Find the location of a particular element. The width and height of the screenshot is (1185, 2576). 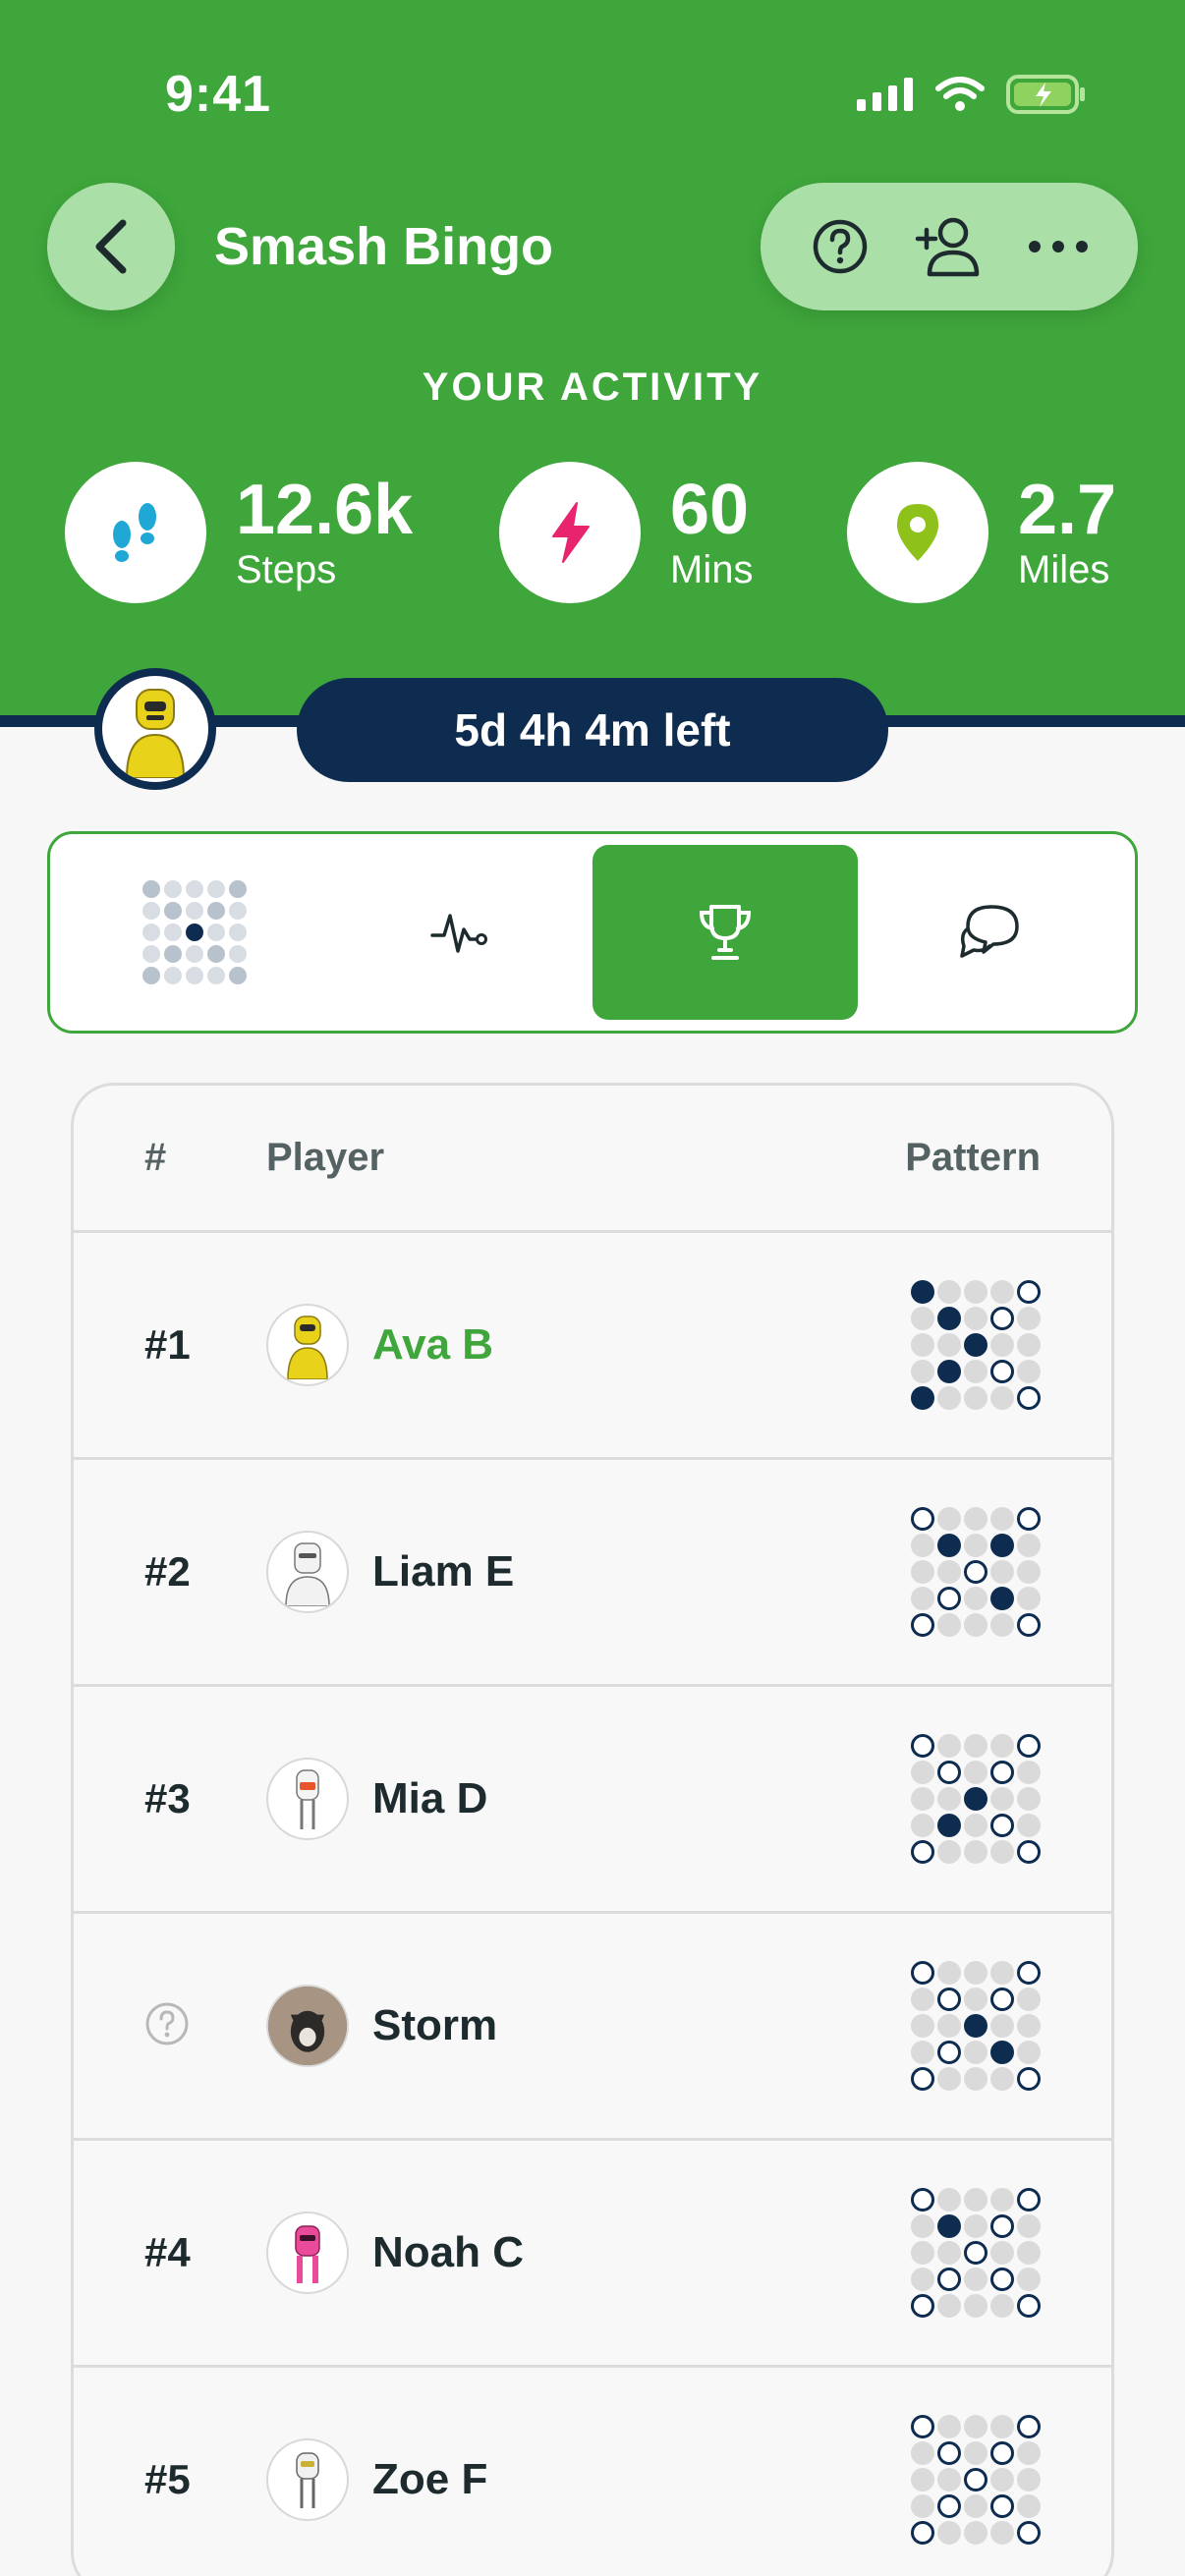

add-person-icon is located at coordinates (948, 247).